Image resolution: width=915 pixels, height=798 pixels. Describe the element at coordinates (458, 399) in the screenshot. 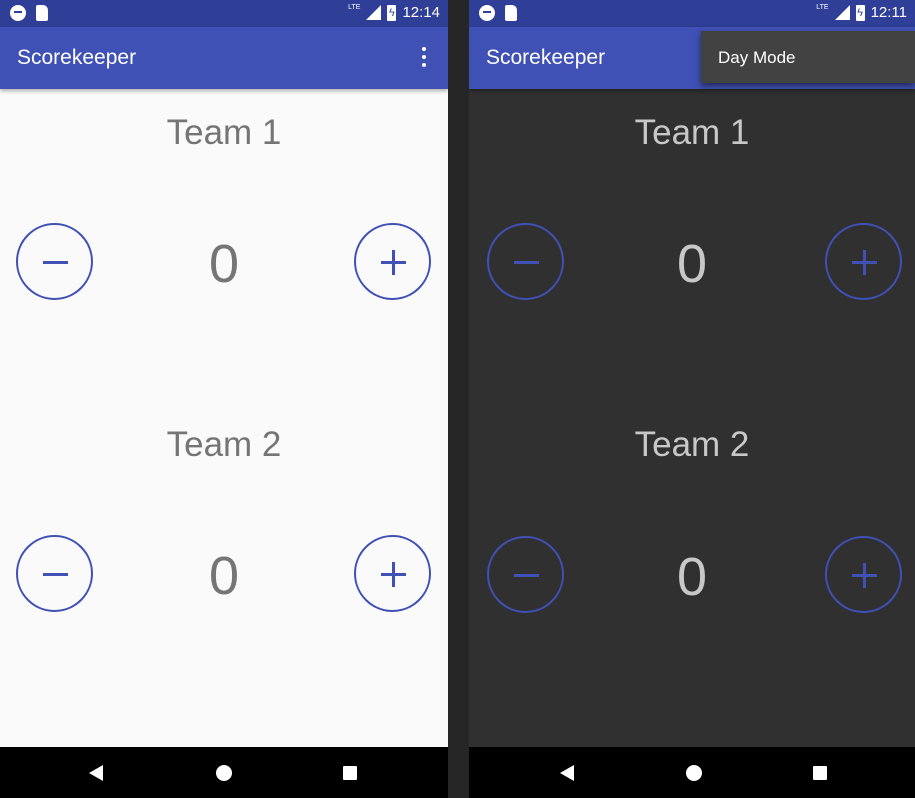

I see `screen-divider` at that location.